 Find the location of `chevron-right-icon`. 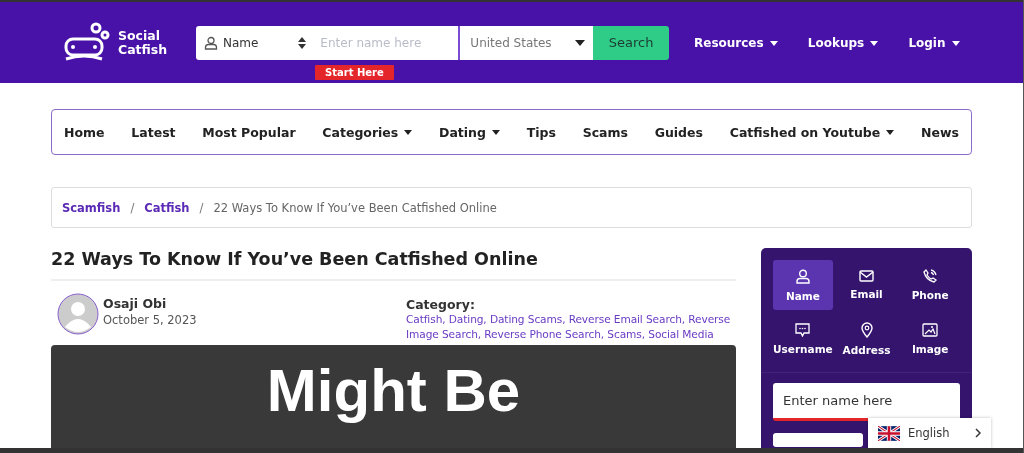

chevron-right-icon is located at coordinates (978, 433).